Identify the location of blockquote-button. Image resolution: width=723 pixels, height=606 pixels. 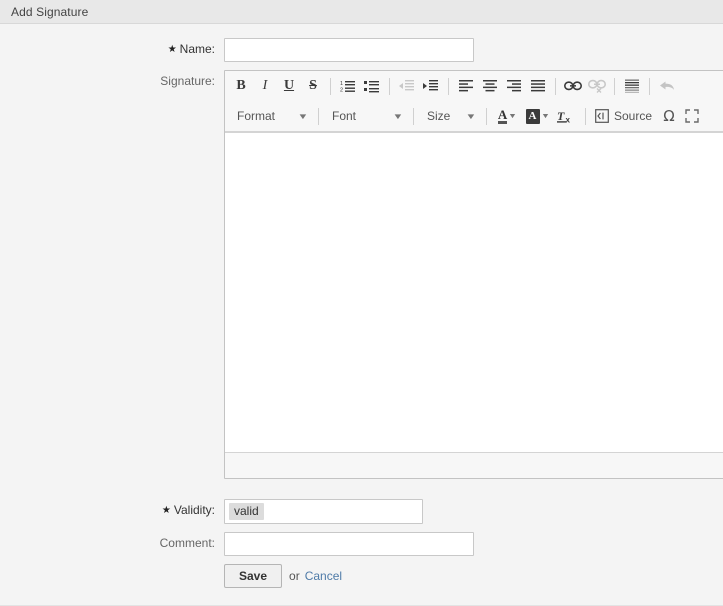
(632, 86).